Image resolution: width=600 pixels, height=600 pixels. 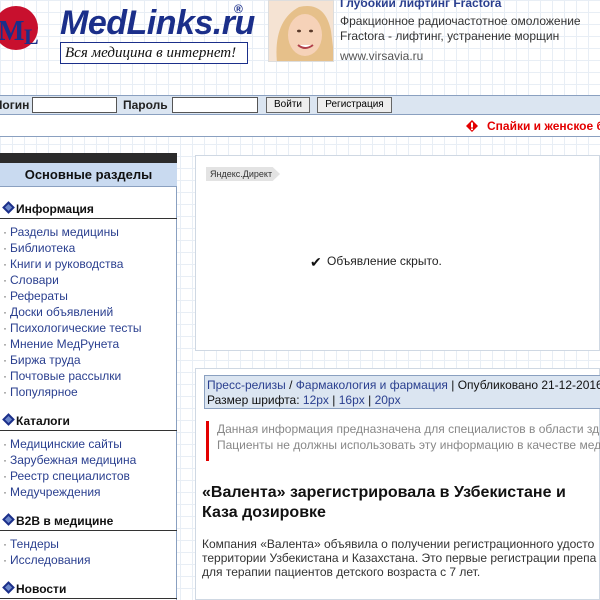 I want to click on section-heading-label: Новости, so click(x=41, y=589).